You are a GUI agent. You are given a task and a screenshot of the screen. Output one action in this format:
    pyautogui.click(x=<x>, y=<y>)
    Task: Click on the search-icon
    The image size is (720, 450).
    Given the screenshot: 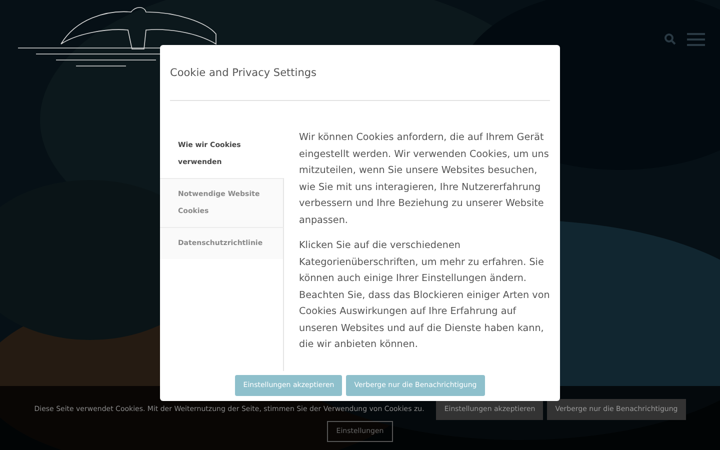 What is the action you would take?
    pyautogui.click(x=670, y=39)
    